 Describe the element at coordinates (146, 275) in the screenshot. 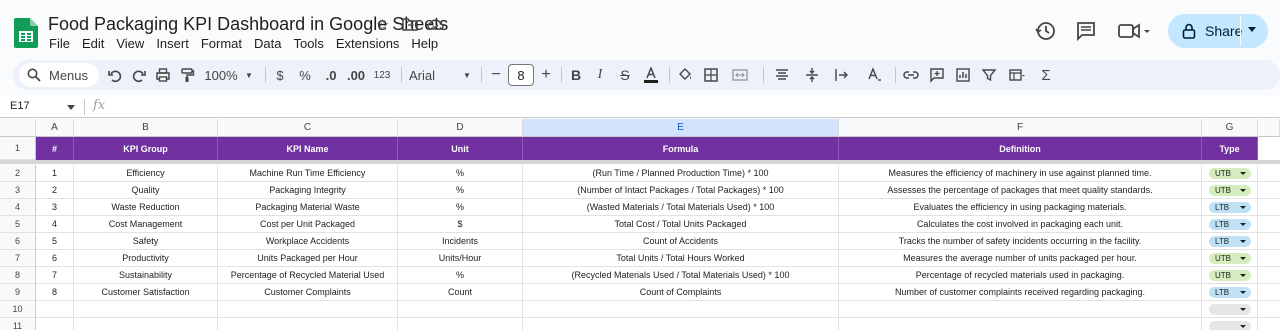

I see `kpi-group-cell: Sustainability` at that location.